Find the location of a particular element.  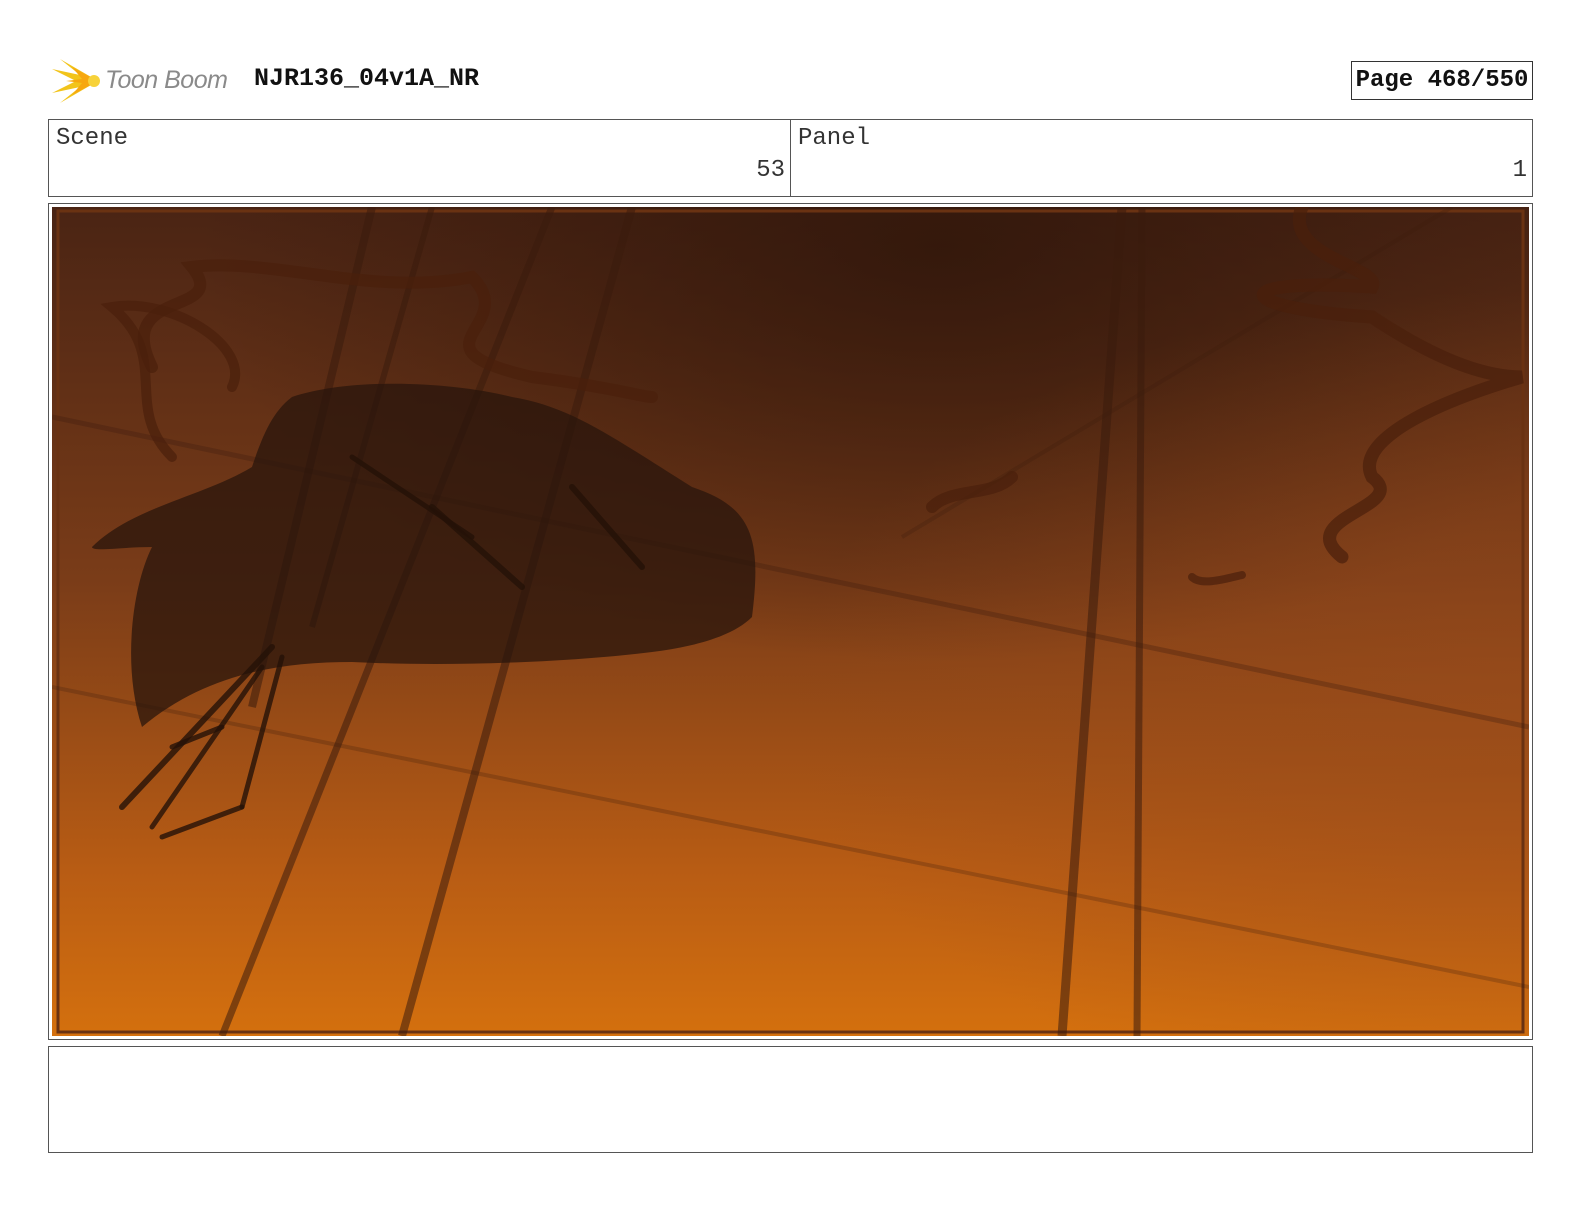

scene-cell: Scene 53 is located at coordinates (420, 158).